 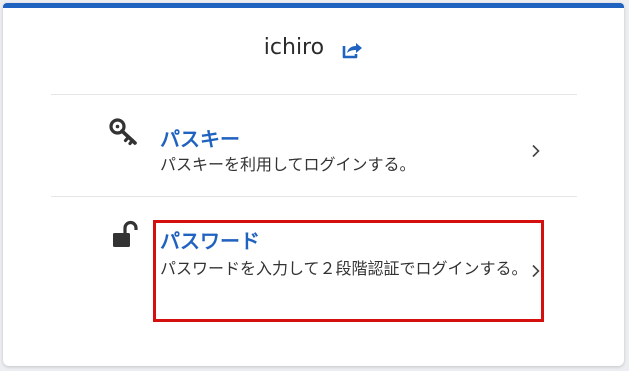 What do you see at coordinates (126, 235) in the screenshot?
I see `unlocked-padlock-icon` at bounding box center [126, 235].